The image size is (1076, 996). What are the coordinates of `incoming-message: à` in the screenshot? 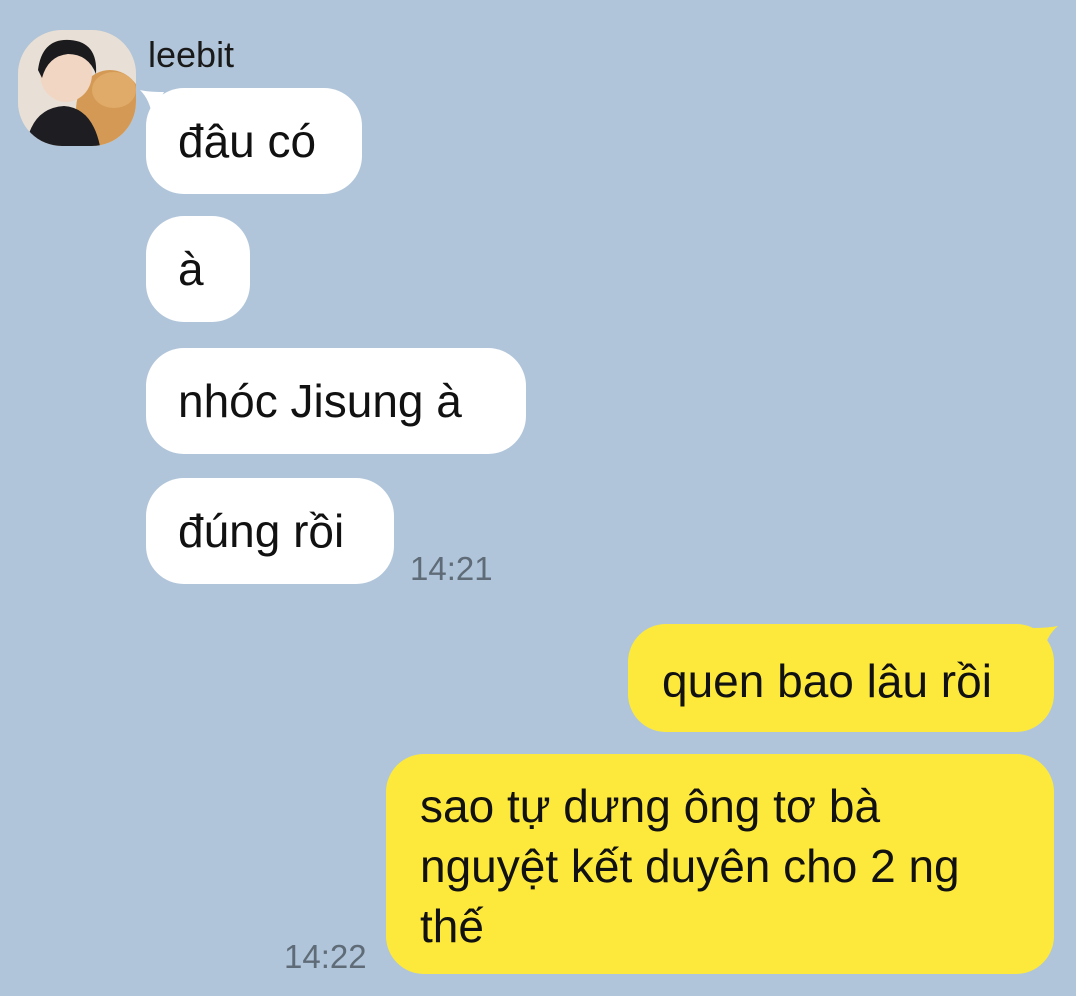 It's located at (198, 269).